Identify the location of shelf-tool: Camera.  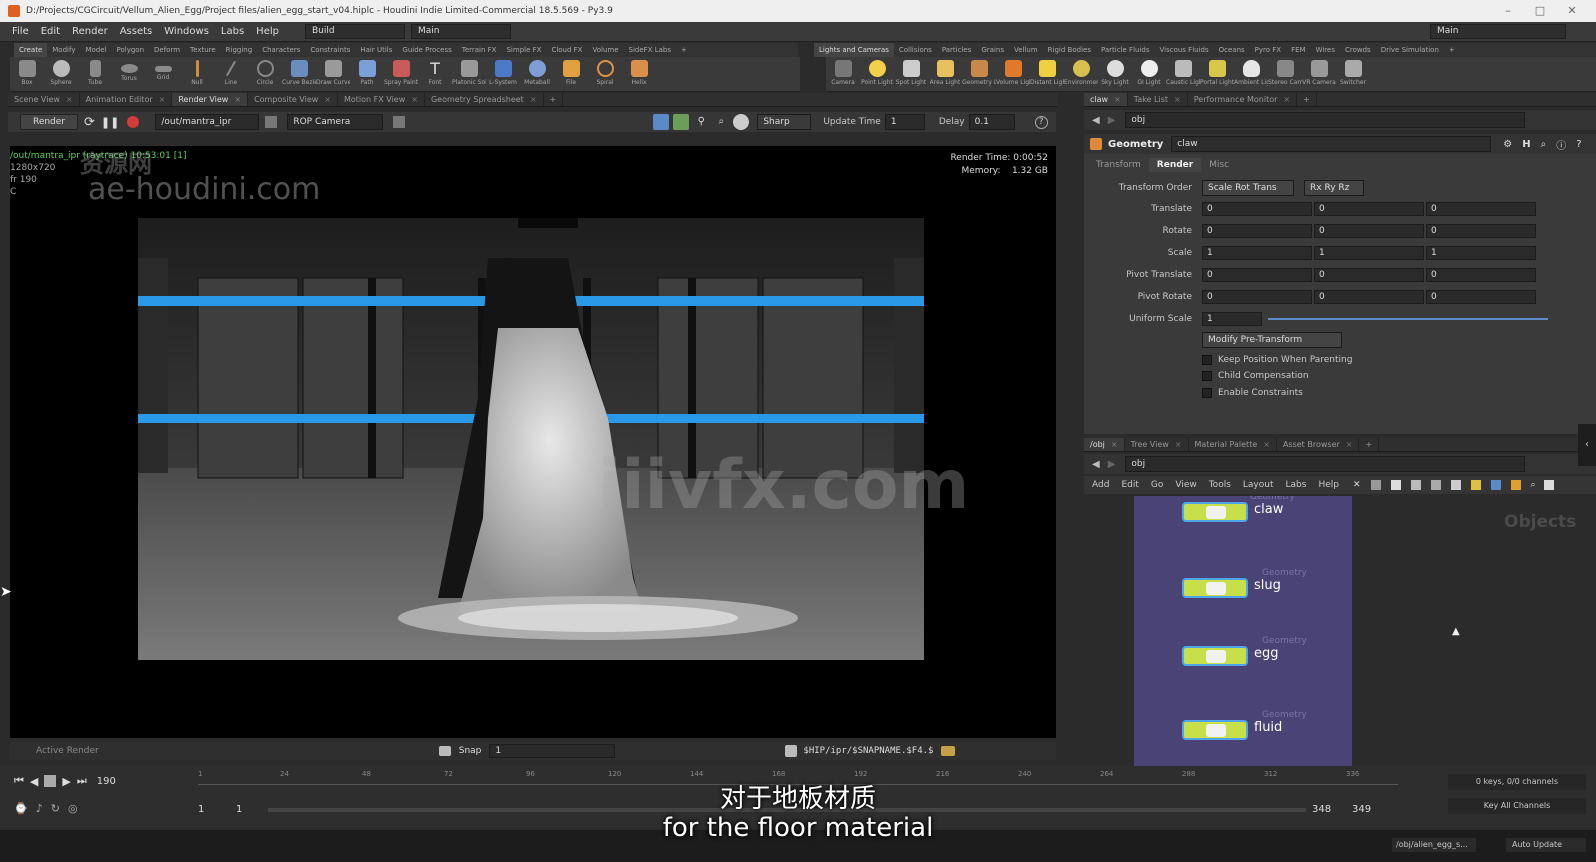
(843, 74).